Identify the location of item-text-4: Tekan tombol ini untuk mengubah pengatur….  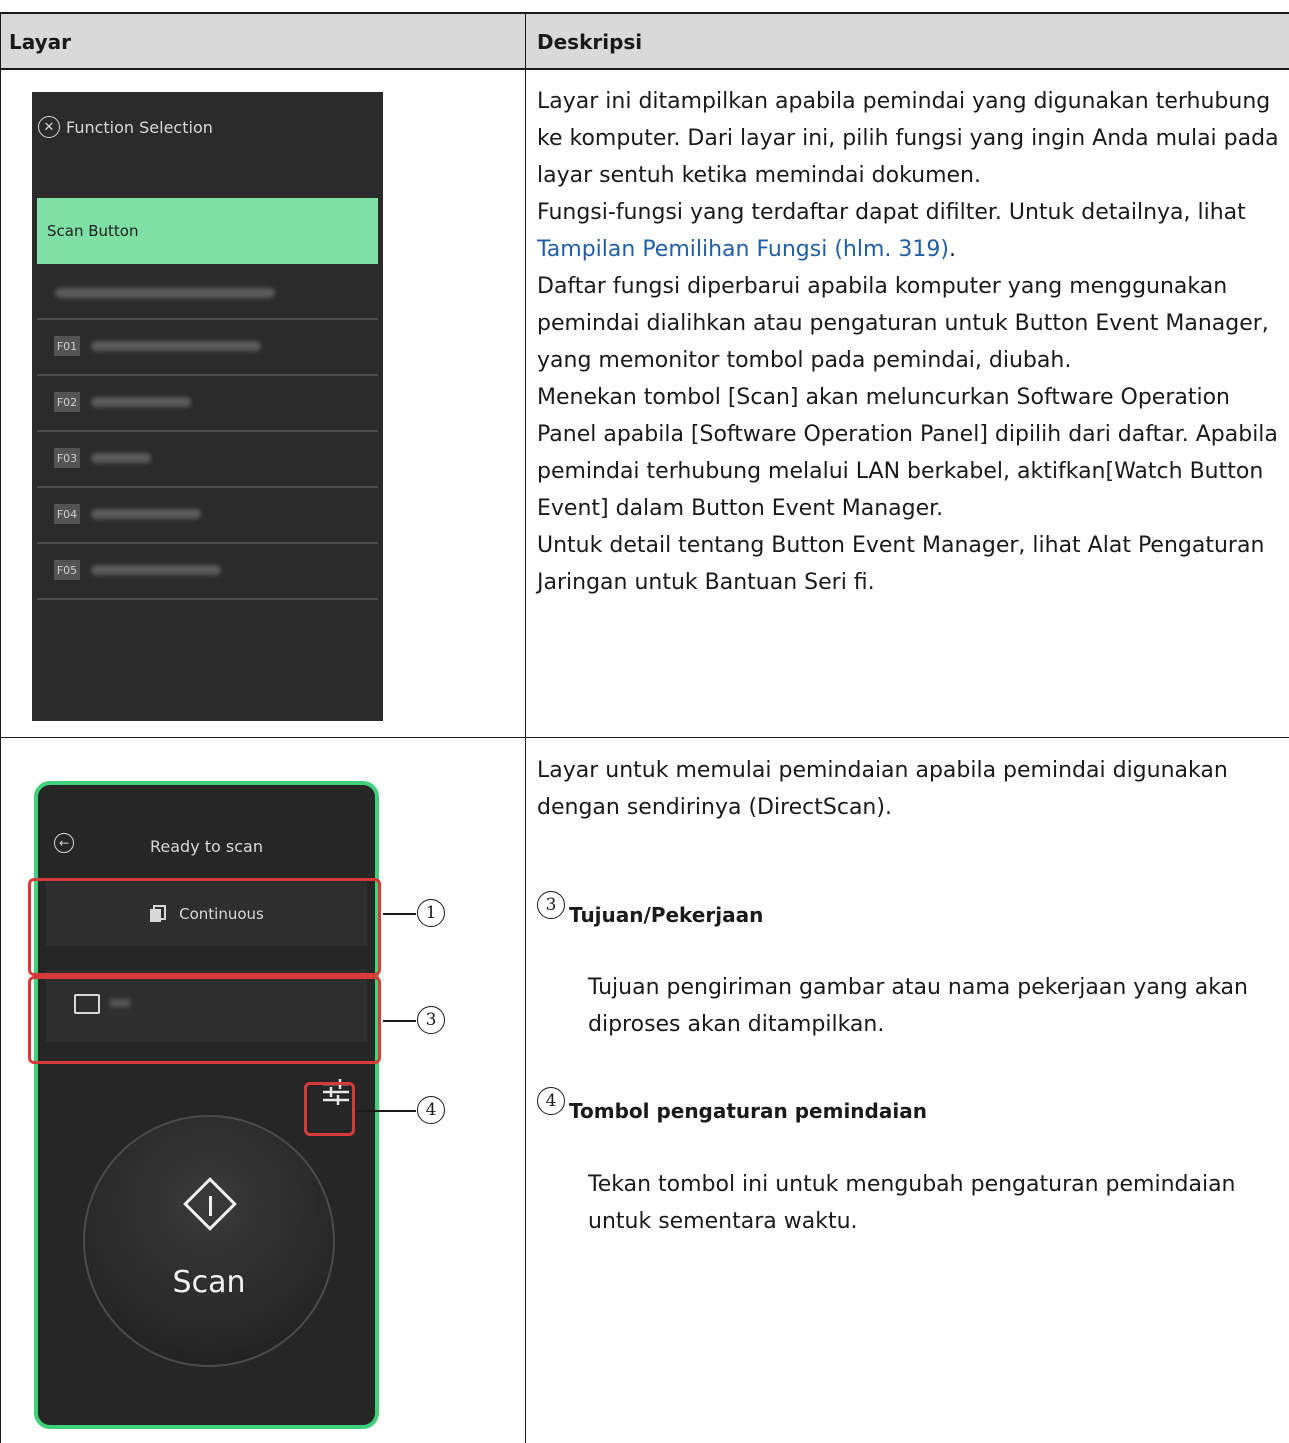
(912, 1203).